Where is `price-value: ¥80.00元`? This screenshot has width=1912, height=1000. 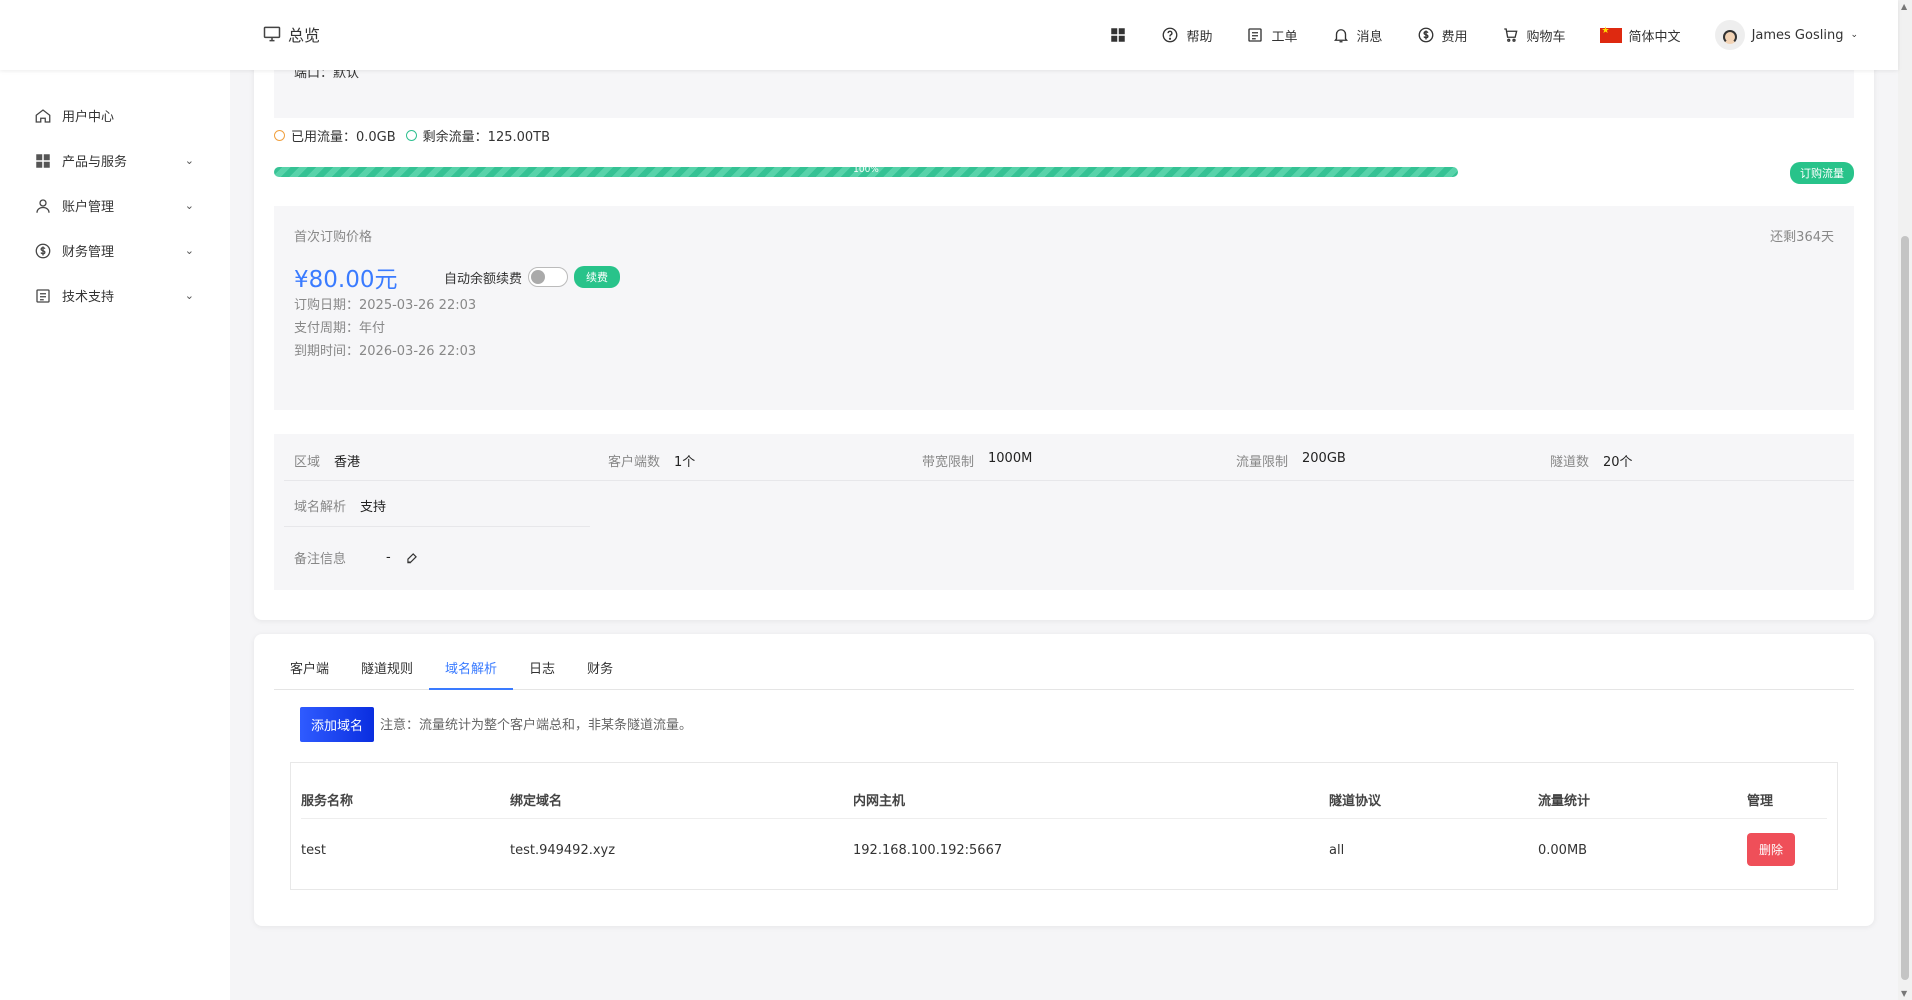
price-value: ¥80.00元 is located at coordinates (346, 280).